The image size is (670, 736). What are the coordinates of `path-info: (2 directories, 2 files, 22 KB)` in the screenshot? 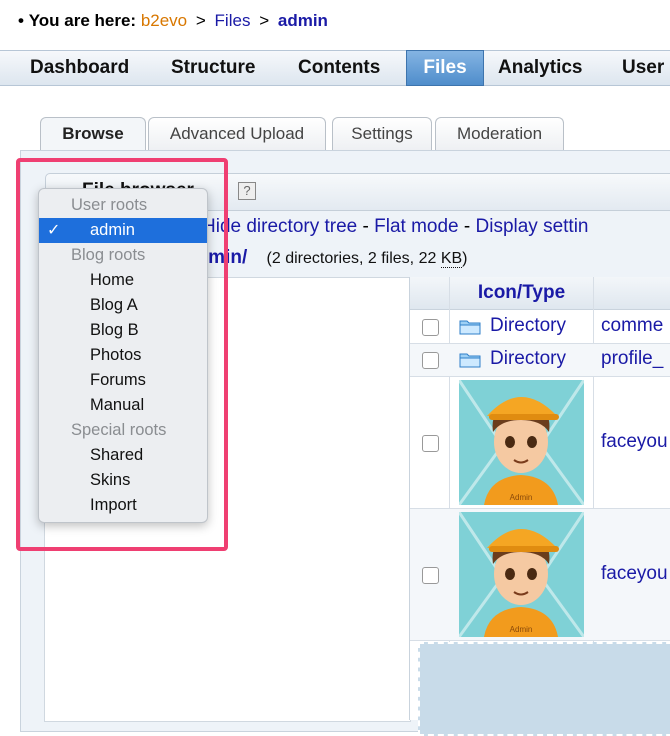 It's located at (367, 259).